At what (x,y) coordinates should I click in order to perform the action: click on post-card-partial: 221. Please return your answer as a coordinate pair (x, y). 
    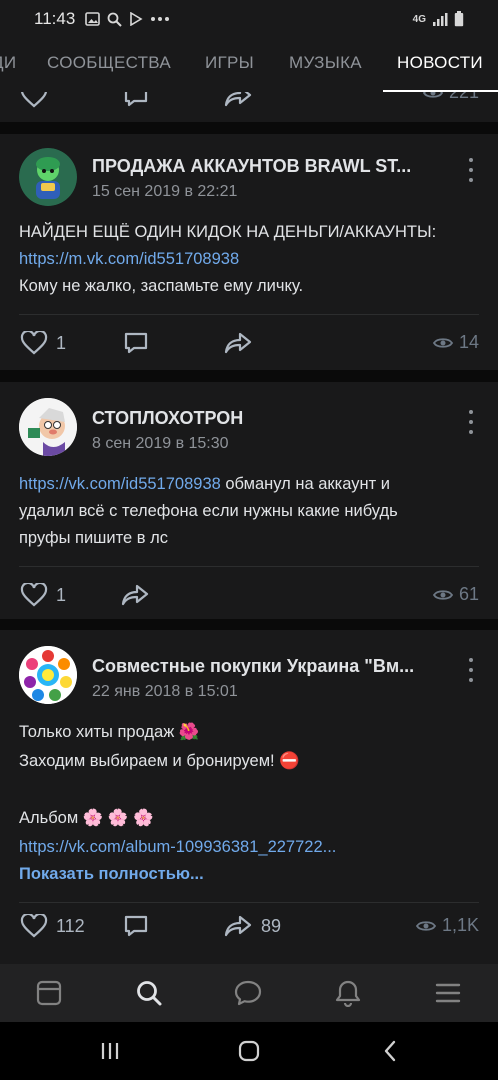
    Looking at the image, I should click on (249, 107).